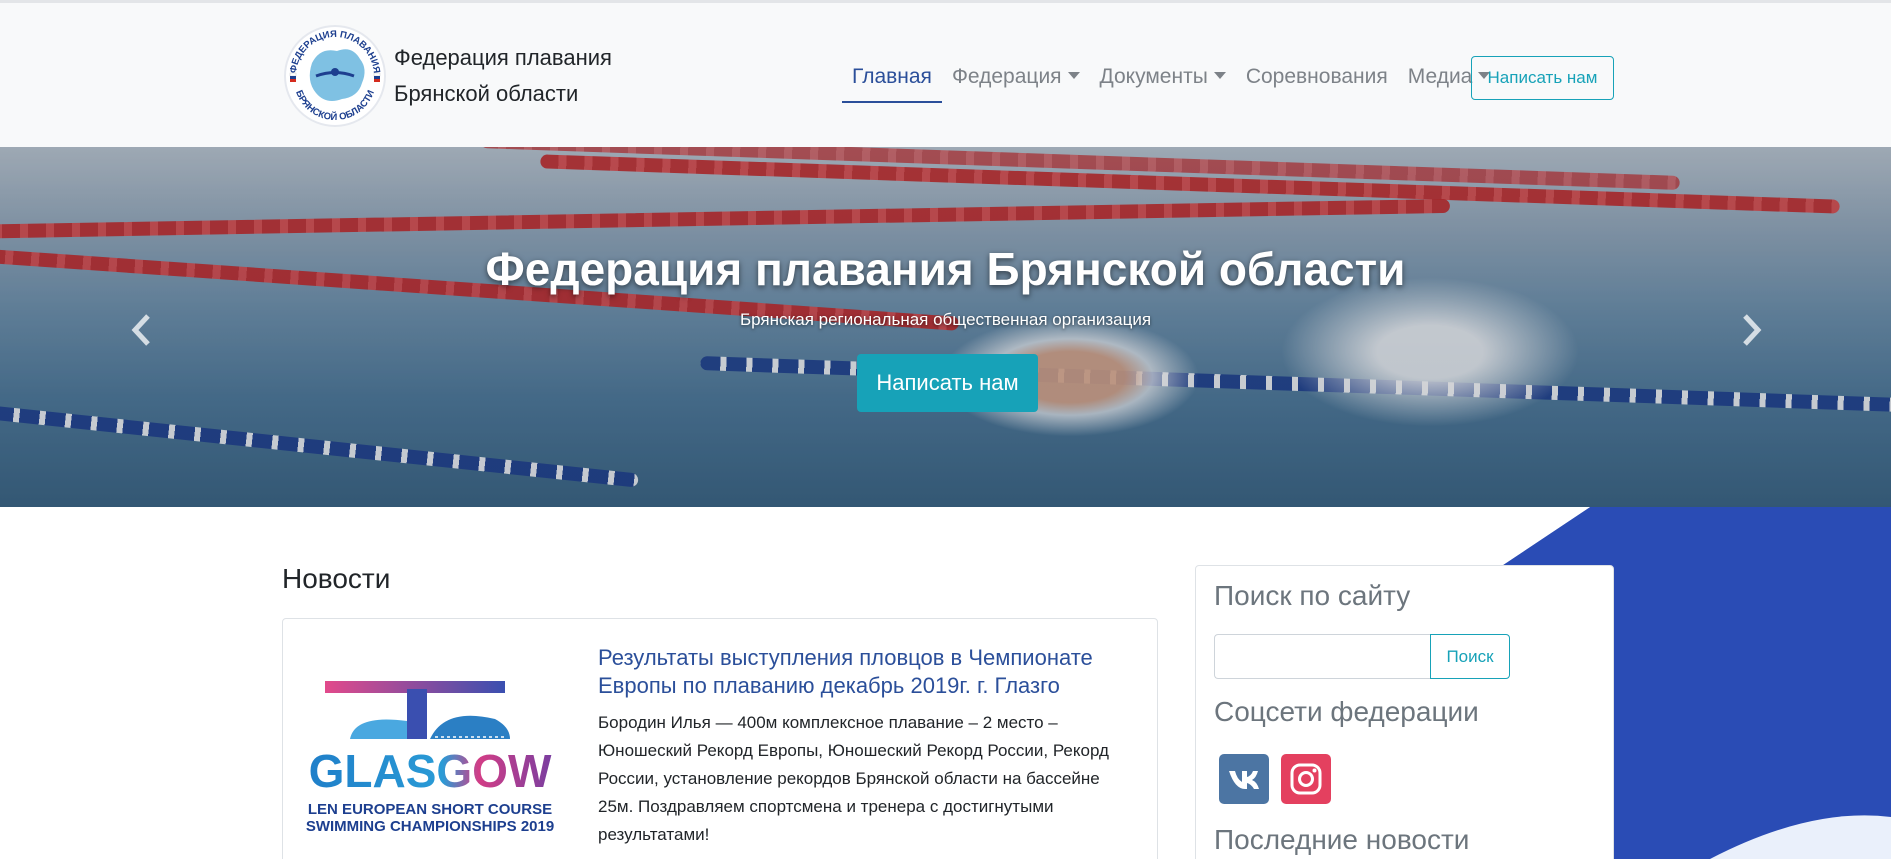 The image size is (1891, 859). I want to click on brand-title: Федерация плавания Брянской области, so click(509, 76).